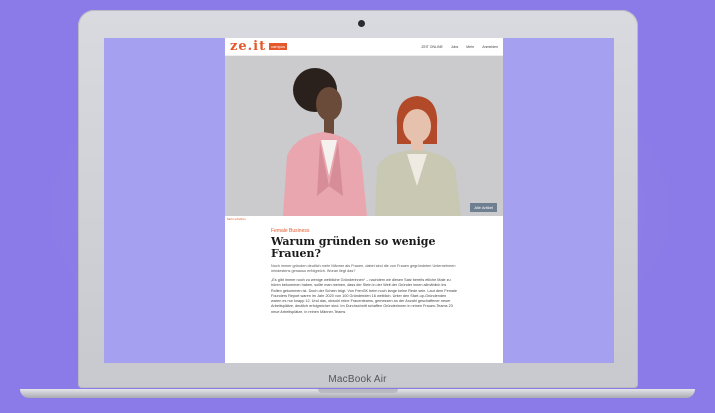 The width and height of the screenshot is (715, 413). What do you see at coordinates (432, 47) in the screenshot?
I see `nav-link-zeit-online: ZEIT ONLINE` at bounding box center [432, 47].